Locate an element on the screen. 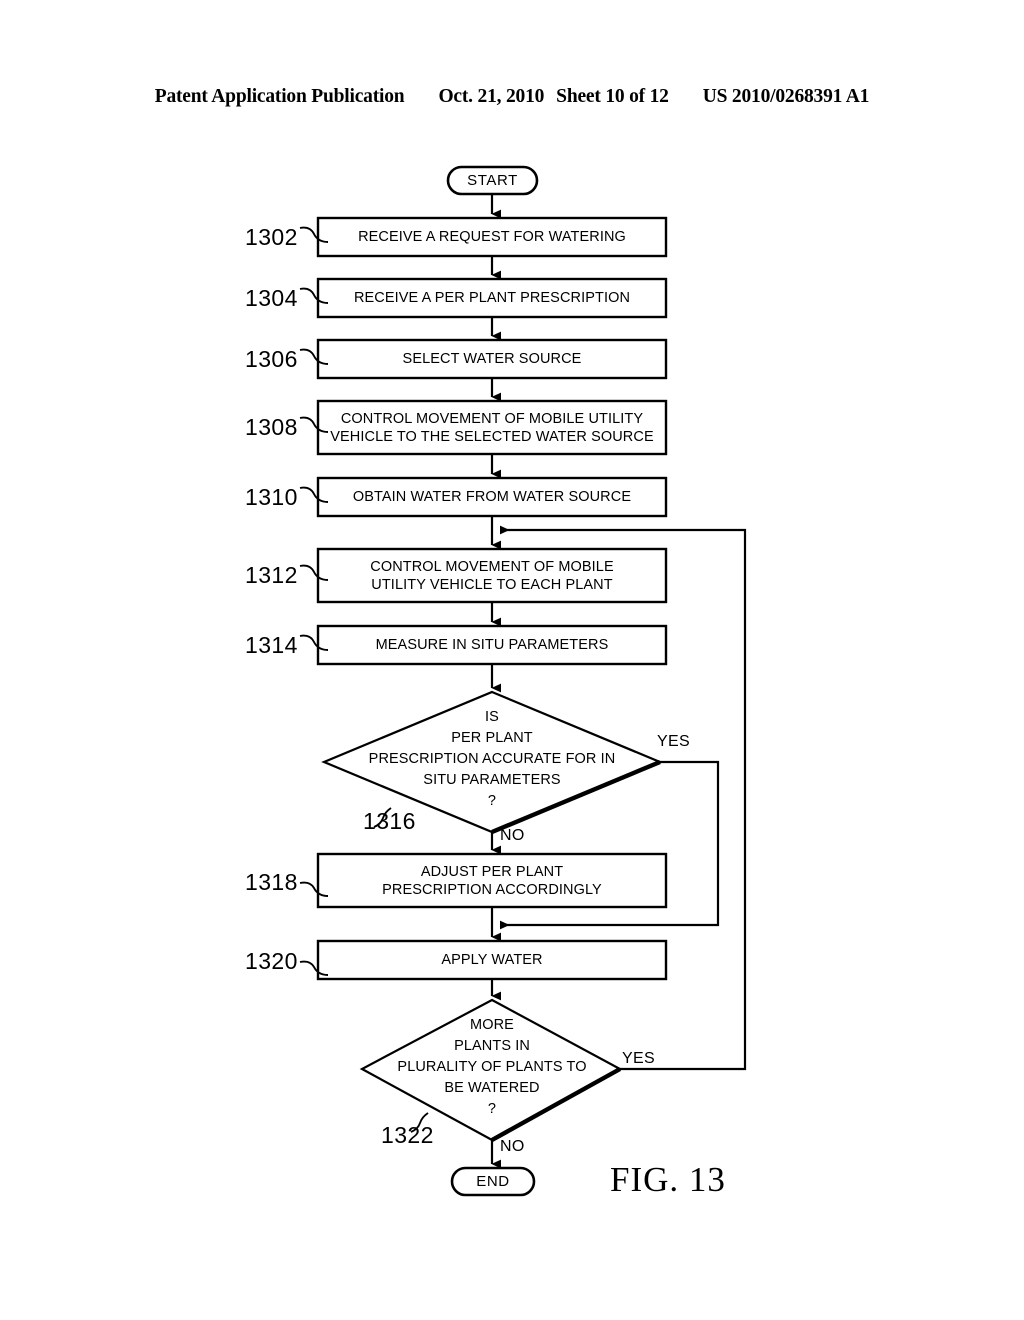  ref-numeral-1320: 1320 is located at coordinates (271, 961).